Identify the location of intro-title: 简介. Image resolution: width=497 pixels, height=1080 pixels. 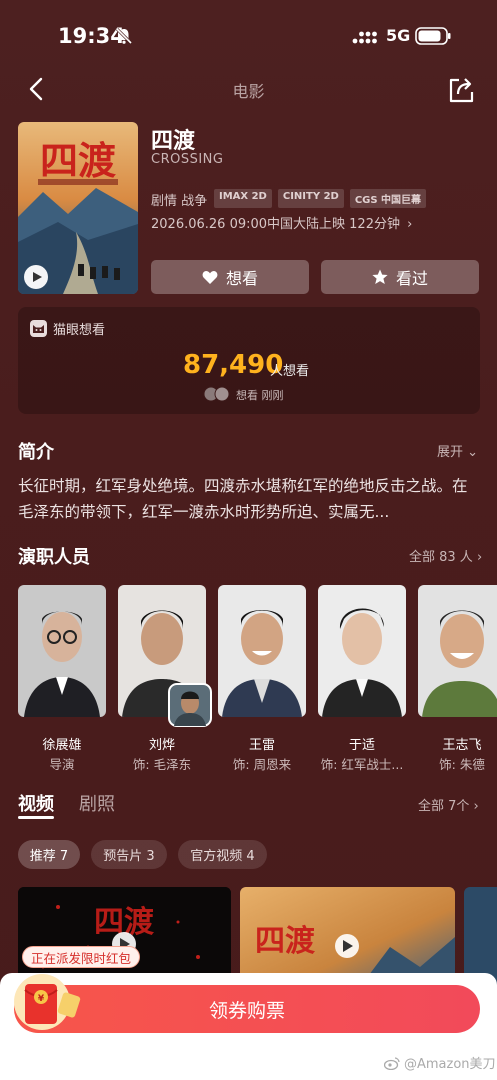
(36, 452).